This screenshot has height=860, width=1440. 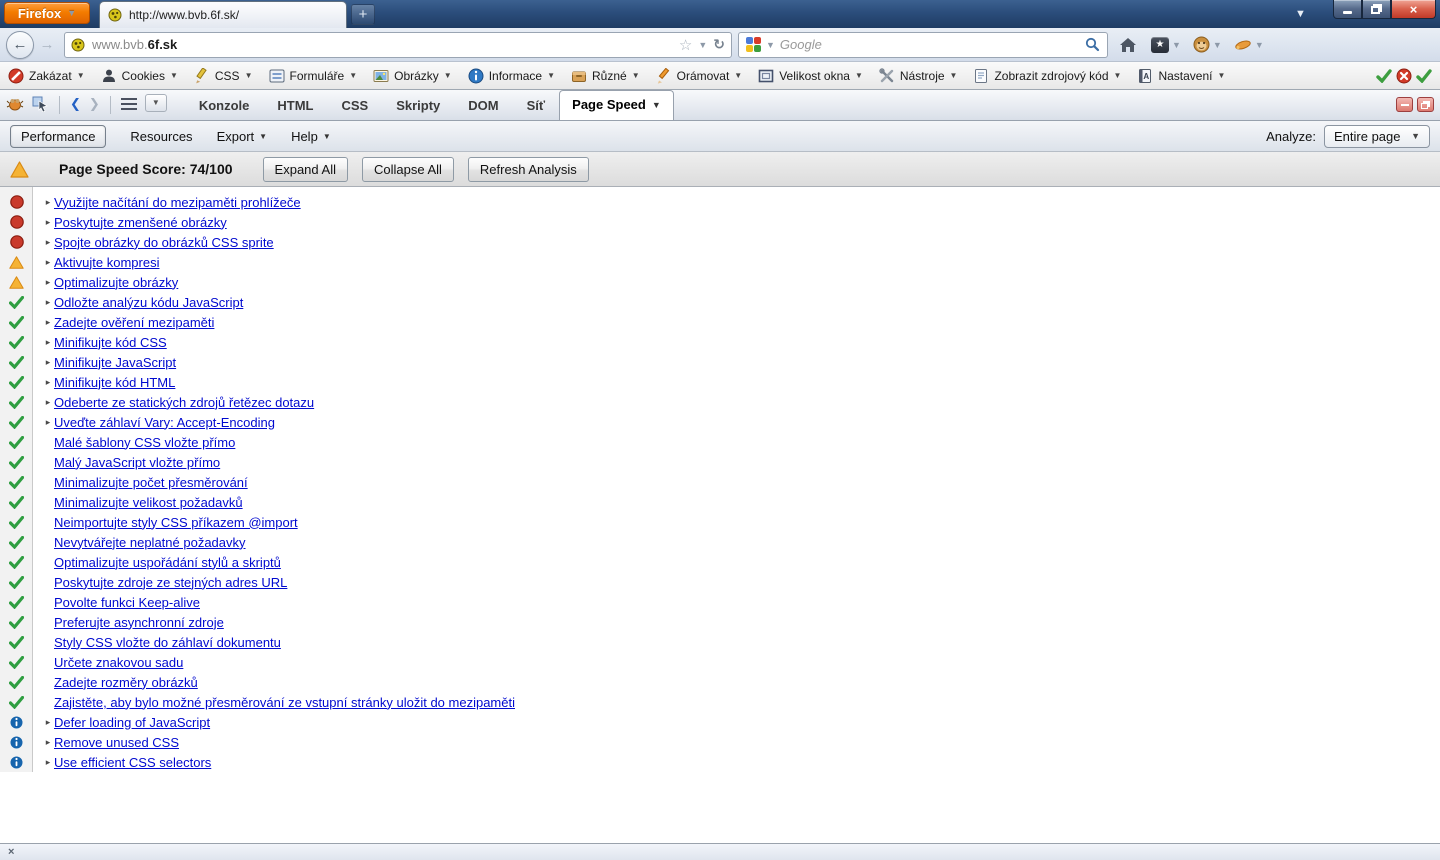 I want to click on firebug-menu-icon, so click(x=128, y=104).